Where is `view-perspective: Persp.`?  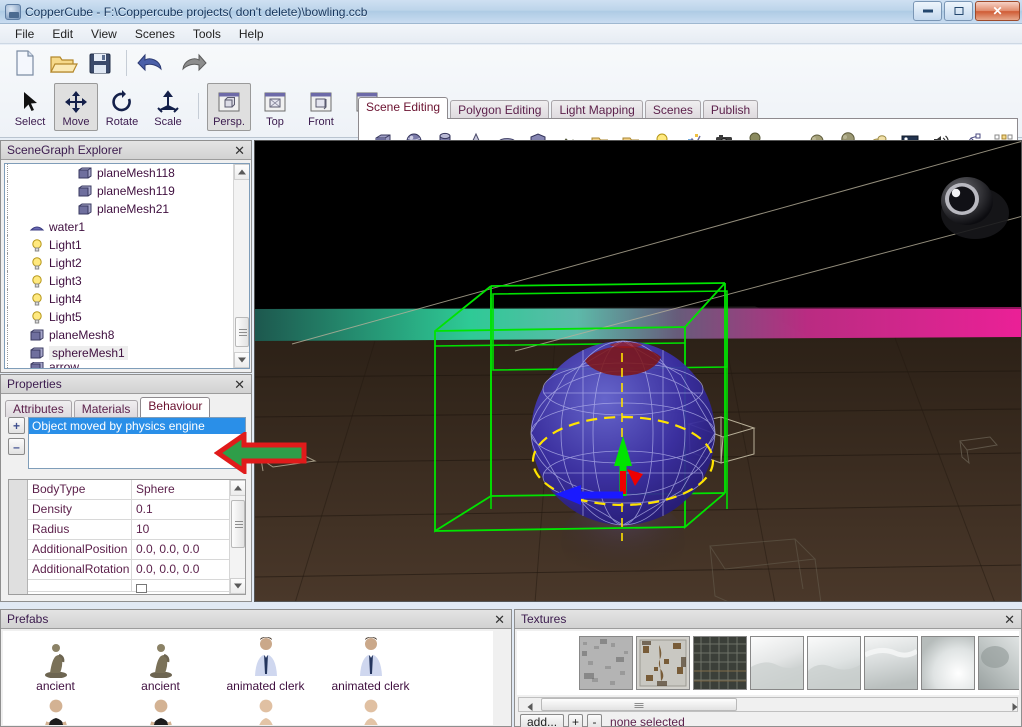 view-perspective: Persp. is located at coordinates (229, 107).